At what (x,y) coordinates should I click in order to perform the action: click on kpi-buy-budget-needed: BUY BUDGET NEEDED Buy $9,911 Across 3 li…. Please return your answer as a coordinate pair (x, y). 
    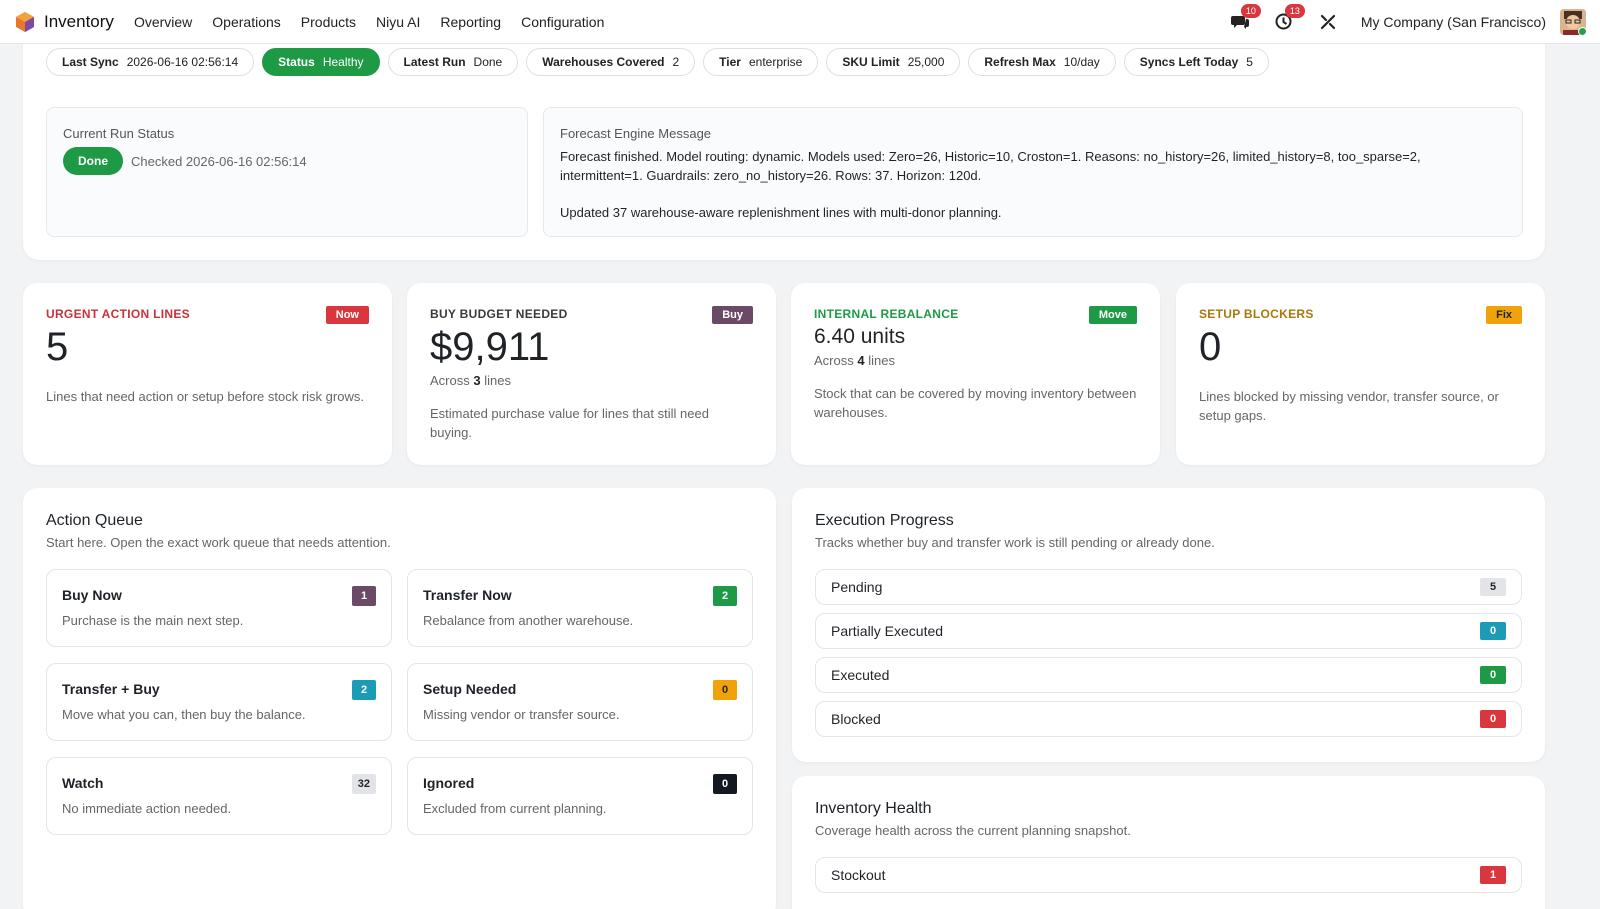
    Looking at the image, I should click on (591, 374).